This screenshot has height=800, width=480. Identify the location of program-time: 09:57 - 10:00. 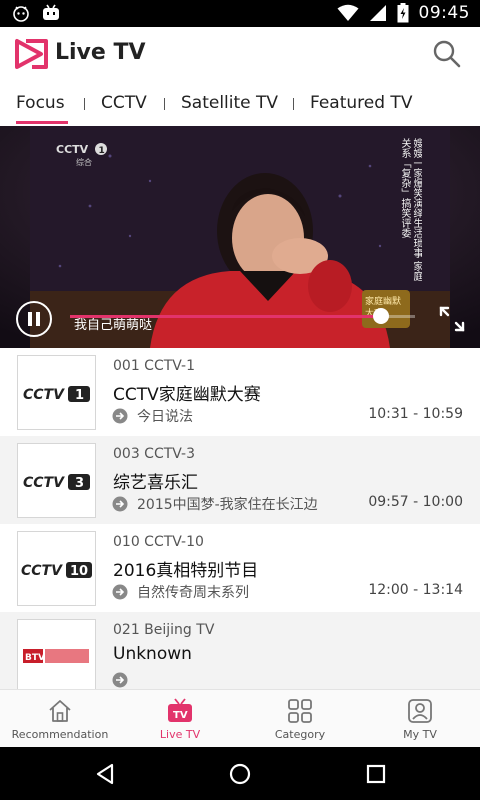
(415, 502).